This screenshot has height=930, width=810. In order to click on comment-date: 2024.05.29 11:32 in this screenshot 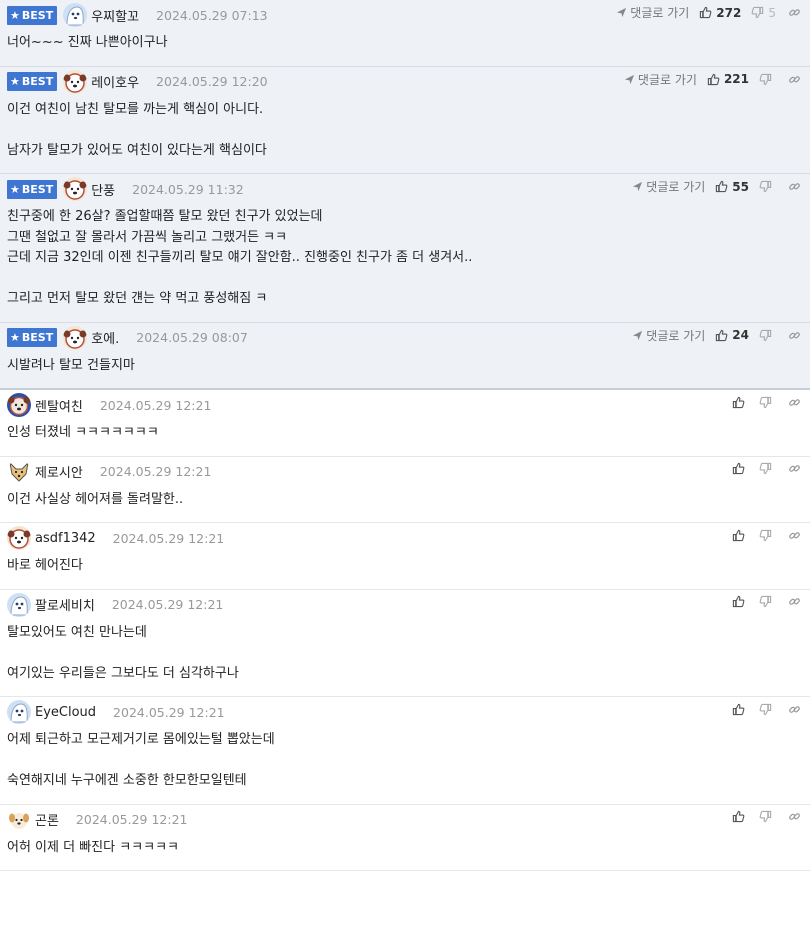, I will do `click(188, 189)`.